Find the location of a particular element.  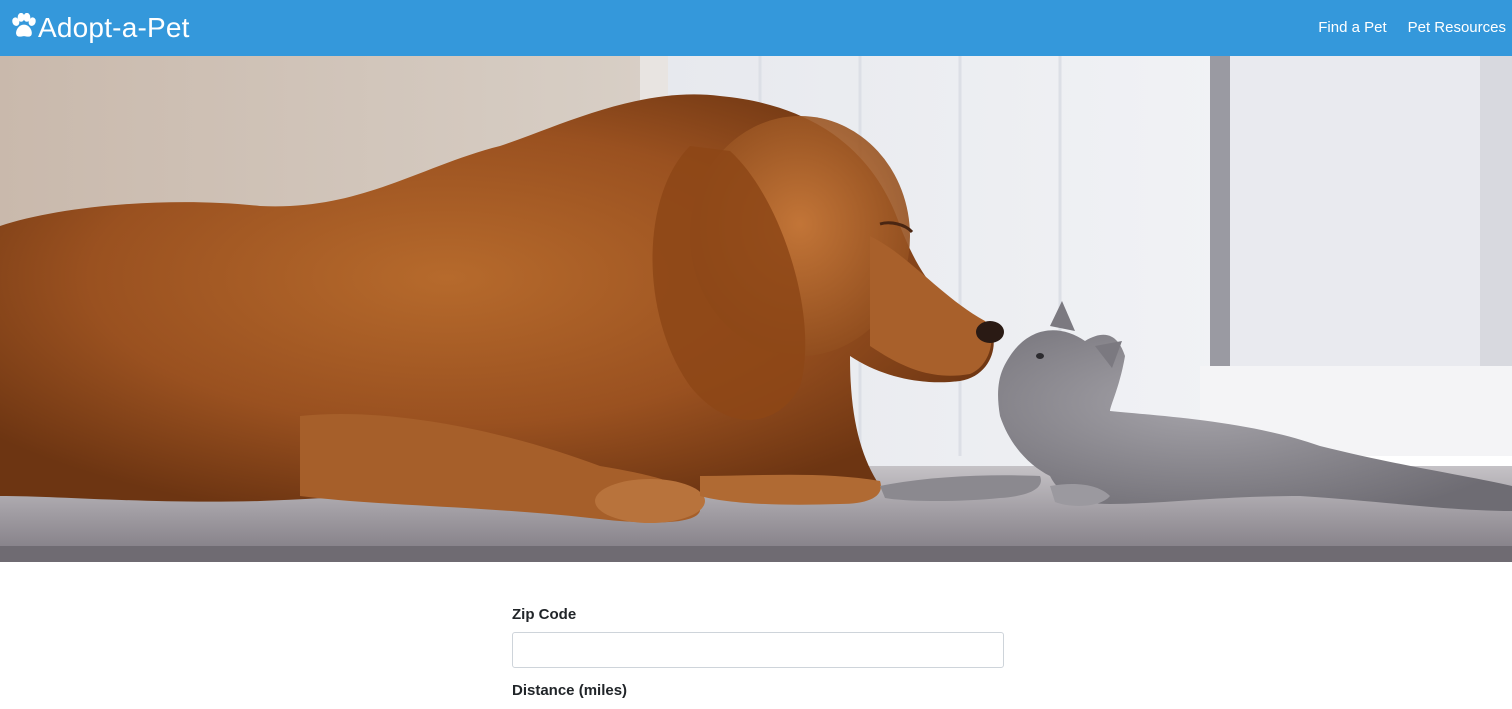

paw-icon is located at coordinates (24, 24).